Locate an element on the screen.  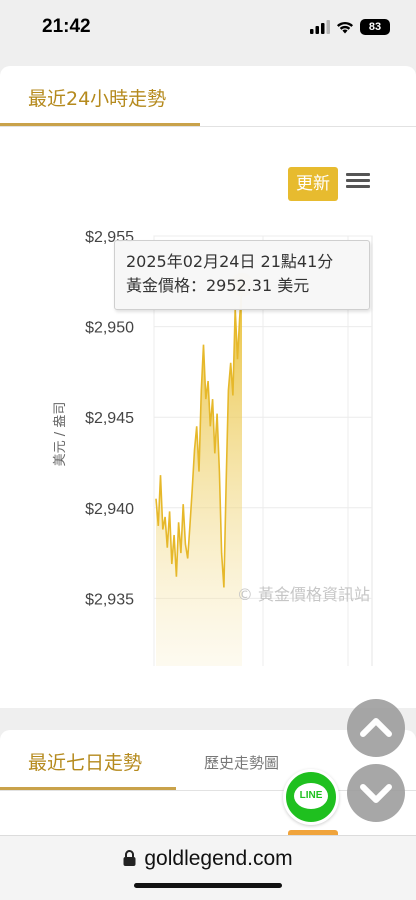
scroll-down-button is located at coordinates (376, 793).